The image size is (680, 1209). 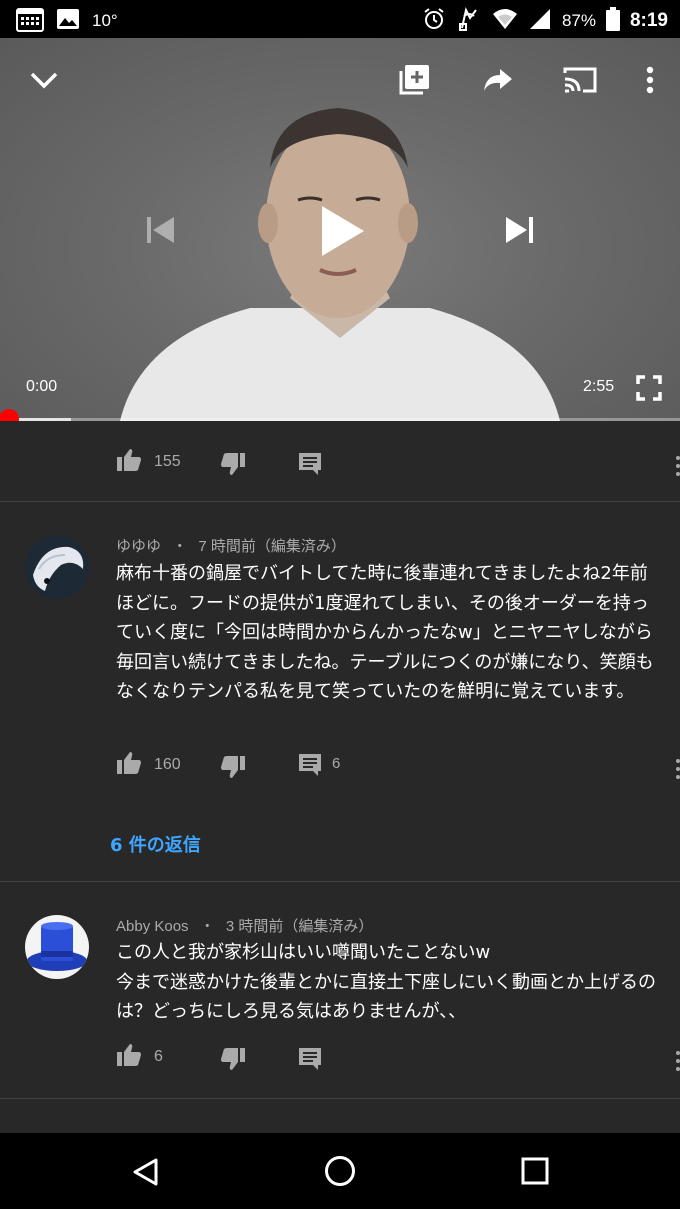 I want to click on author-name: ゆゆゆ, so click(x=138, y=546).